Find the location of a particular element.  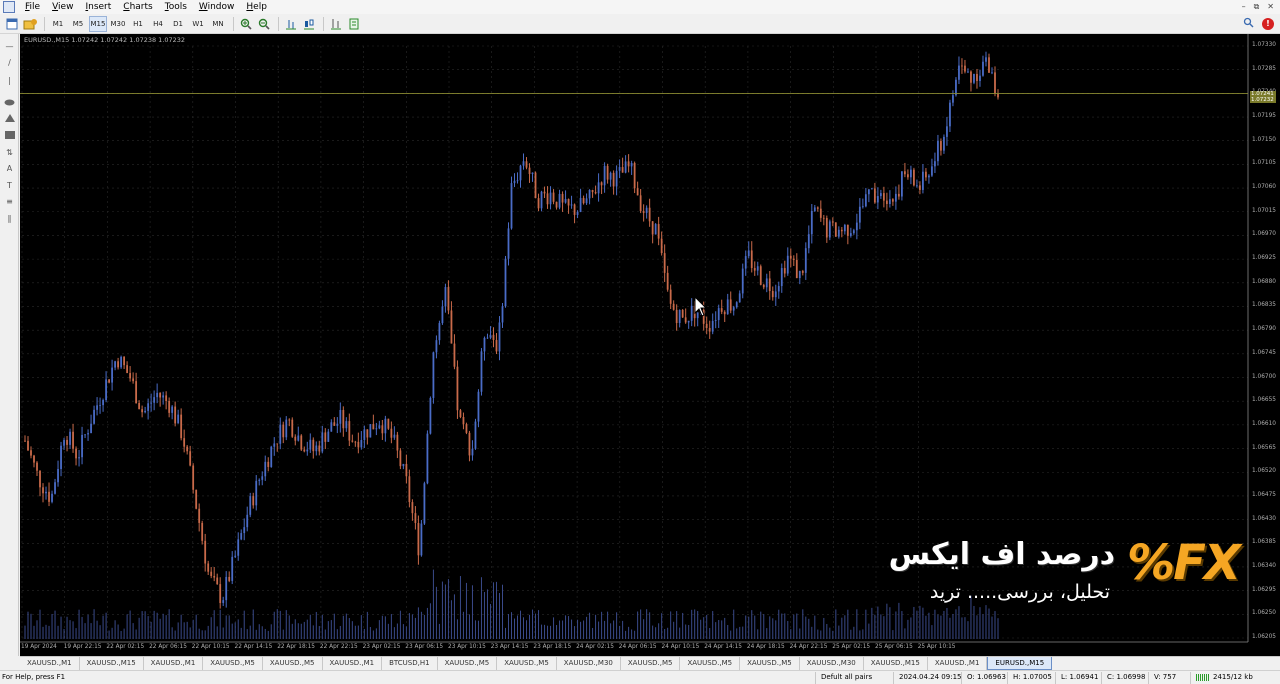

open-profile-icon is located at coordinates (30, 24).